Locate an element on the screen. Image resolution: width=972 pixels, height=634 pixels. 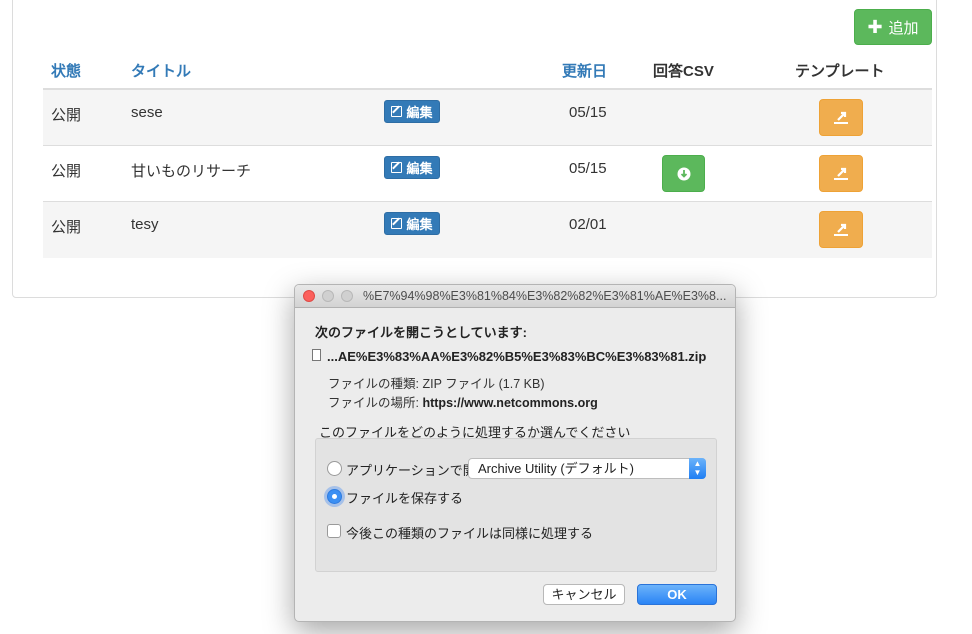
add-button: ✚ 追加 is located at coordinates (893, 27).